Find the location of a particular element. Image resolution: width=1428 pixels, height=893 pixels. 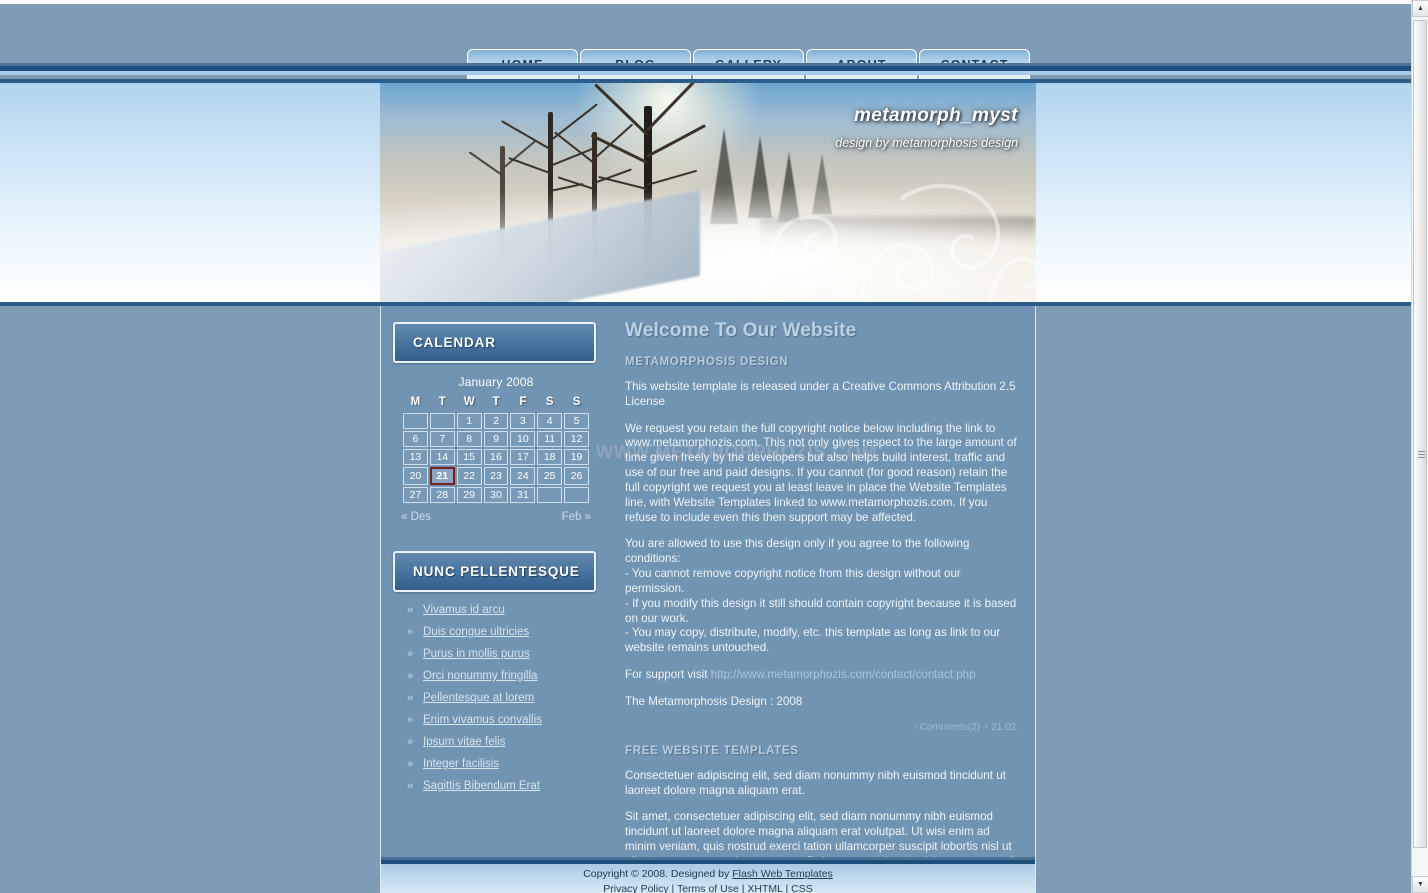

calendar-navigation: « Des Feb » is located at coordinates (496, 517).